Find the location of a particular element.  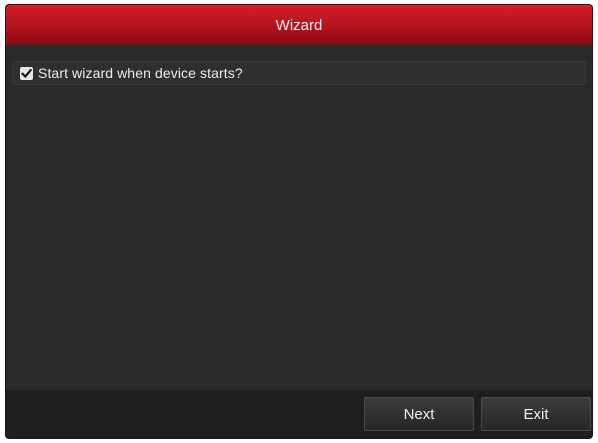

start-wizard-label: Start wizard when device starts? is located at coordinates (140, 73).